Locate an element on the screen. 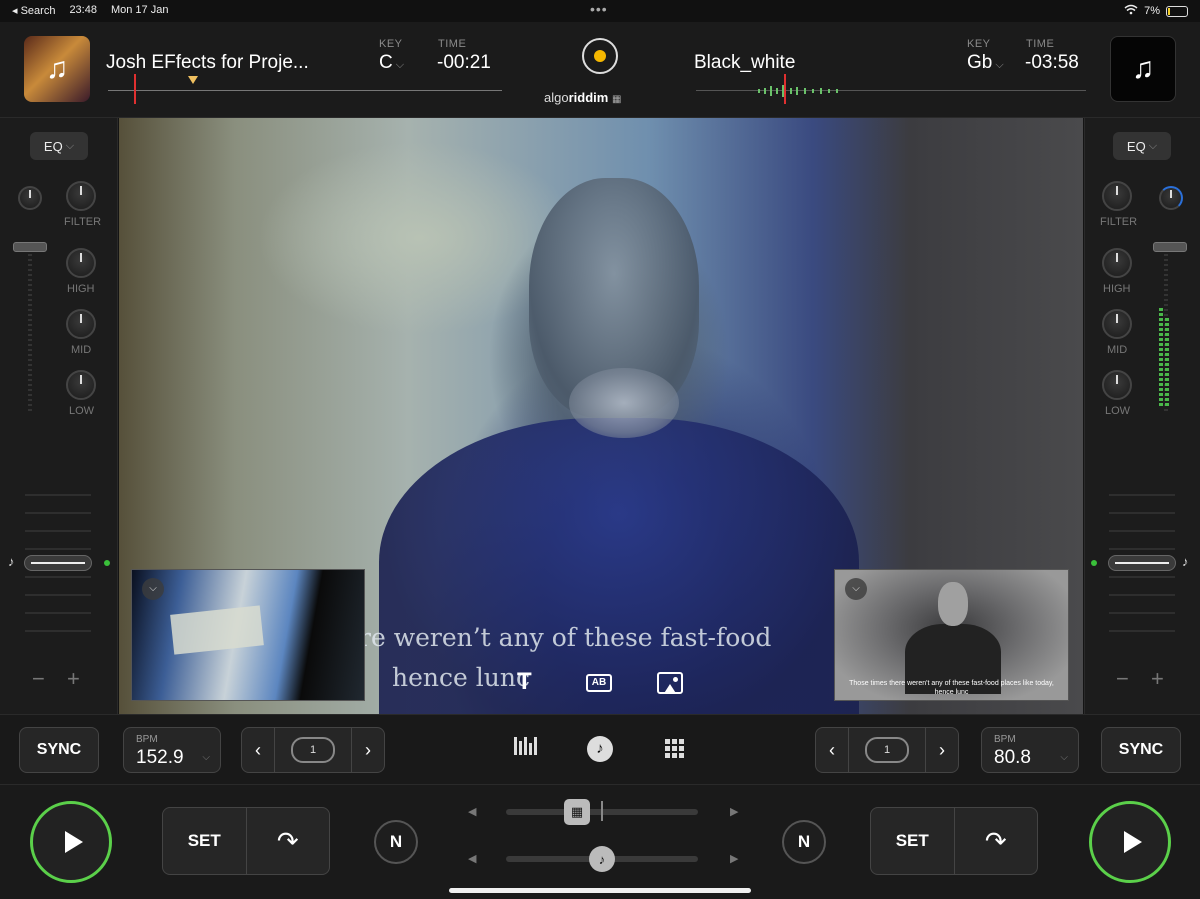 The height and width of the screenshot is (899, 1200). right-high-label: HIGH is located at coordinates (1117, 289).